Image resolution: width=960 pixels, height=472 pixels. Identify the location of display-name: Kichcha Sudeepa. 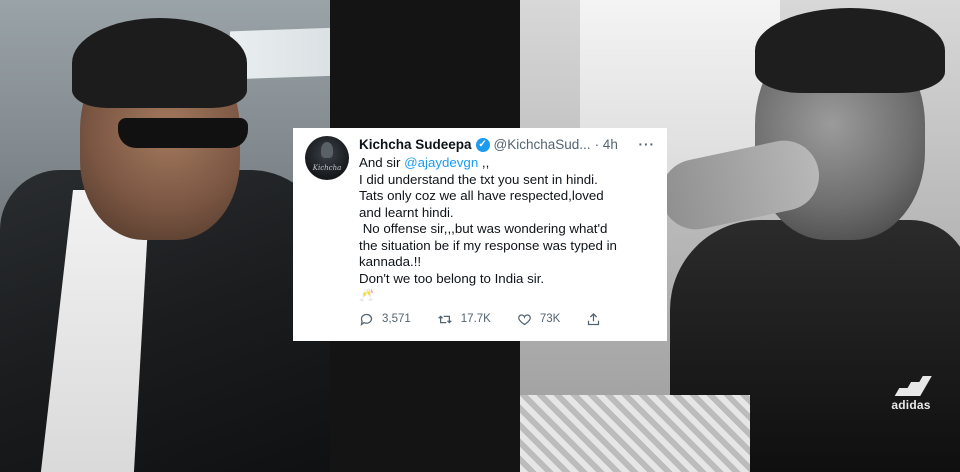
(415, 144).